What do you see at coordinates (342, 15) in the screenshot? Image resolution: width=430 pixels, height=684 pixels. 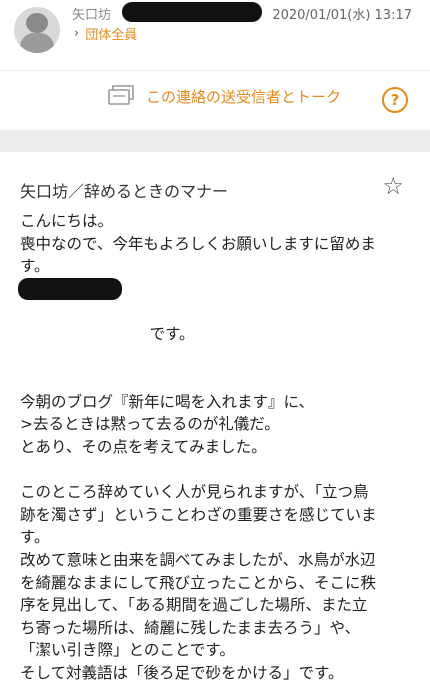 I see `message-datetime: 2020/01/01(水) 13:17` at bounding box center [342, 15].